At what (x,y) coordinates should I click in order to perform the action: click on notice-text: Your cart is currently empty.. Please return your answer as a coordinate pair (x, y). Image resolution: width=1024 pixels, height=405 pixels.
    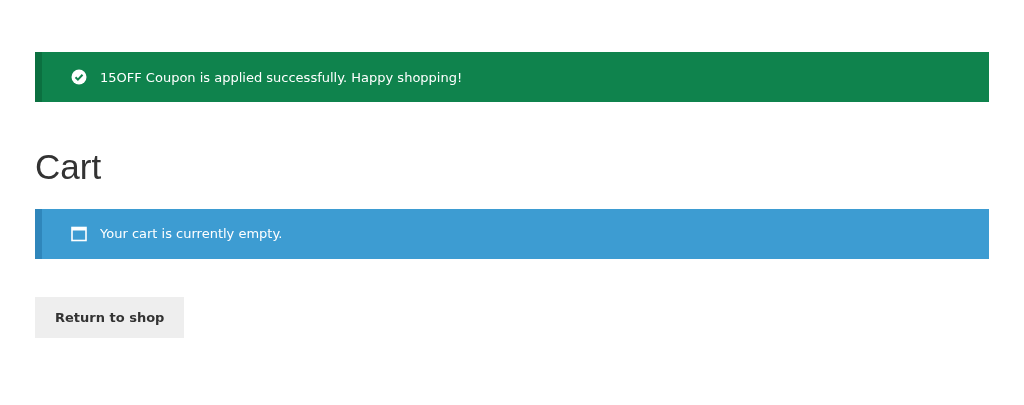
    Looking at the image, I should click on (191, 233).